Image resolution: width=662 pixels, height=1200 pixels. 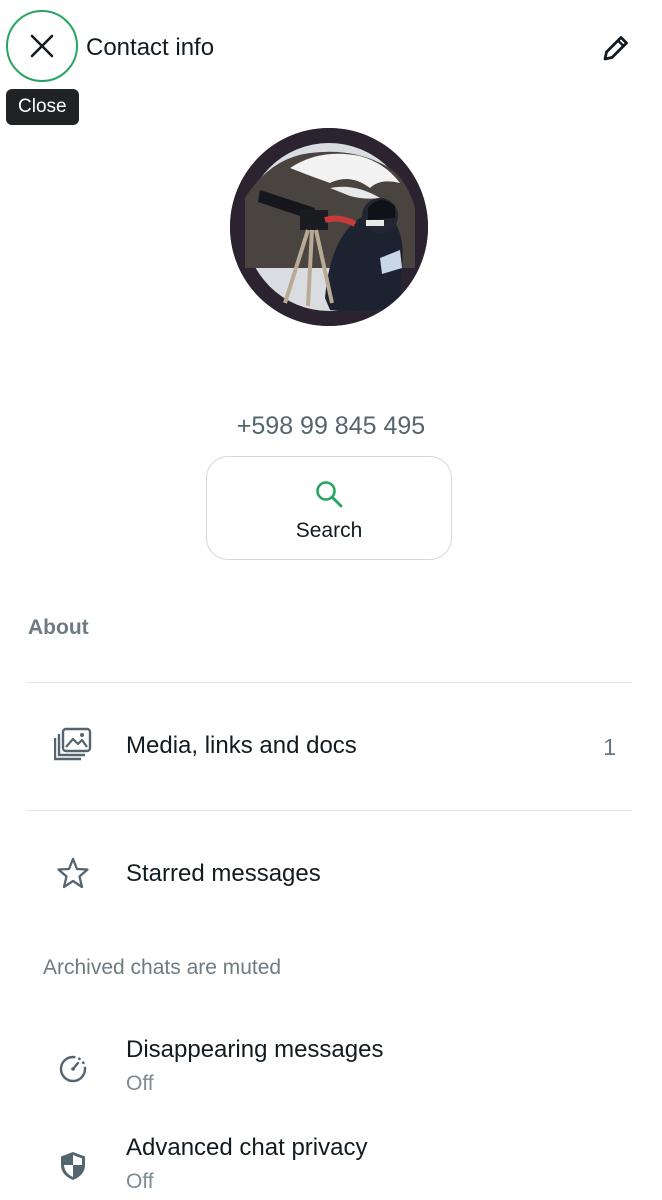 I want to click on close-button, so click(x=42, y=46).